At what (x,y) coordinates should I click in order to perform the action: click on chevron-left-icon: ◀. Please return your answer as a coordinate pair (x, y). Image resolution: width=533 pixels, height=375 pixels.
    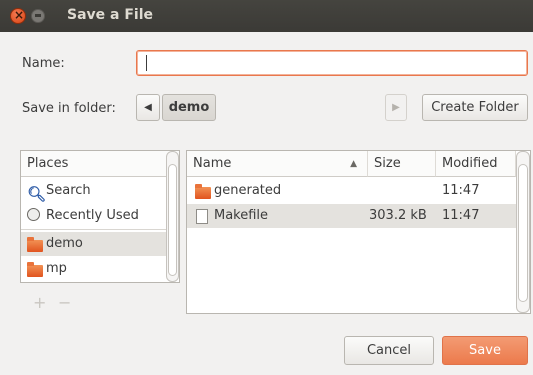
    Looking at the image, I should click on (148, 107).